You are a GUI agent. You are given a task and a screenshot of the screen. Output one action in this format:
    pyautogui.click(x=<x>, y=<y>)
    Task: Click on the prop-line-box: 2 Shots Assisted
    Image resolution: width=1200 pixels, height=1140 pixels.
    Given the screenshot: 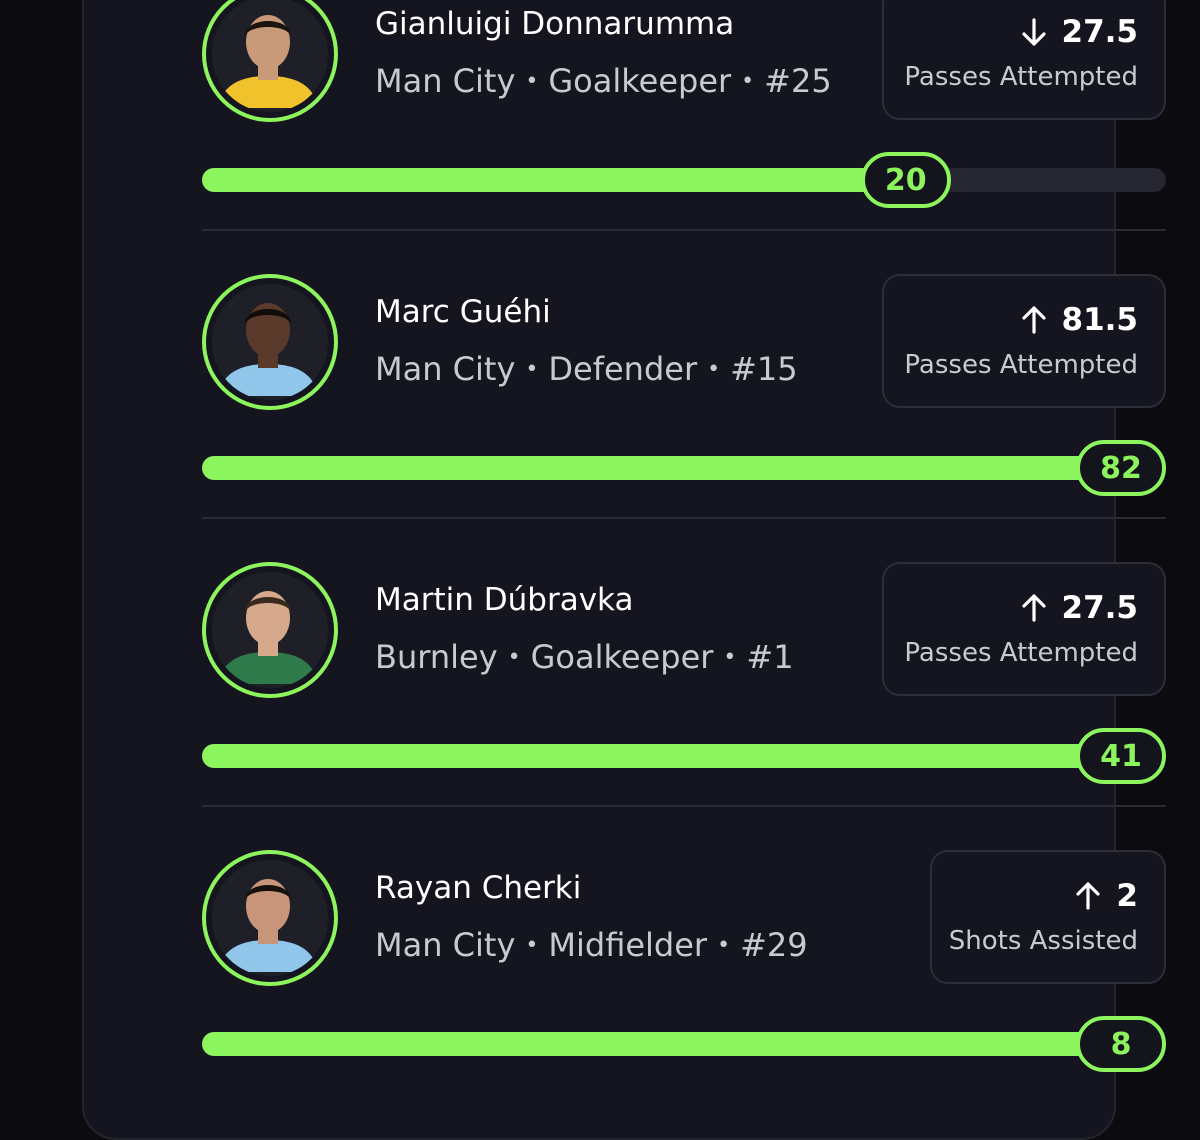 What is the action you would take?
    pyautogui.click(x=1048, y=917)
    